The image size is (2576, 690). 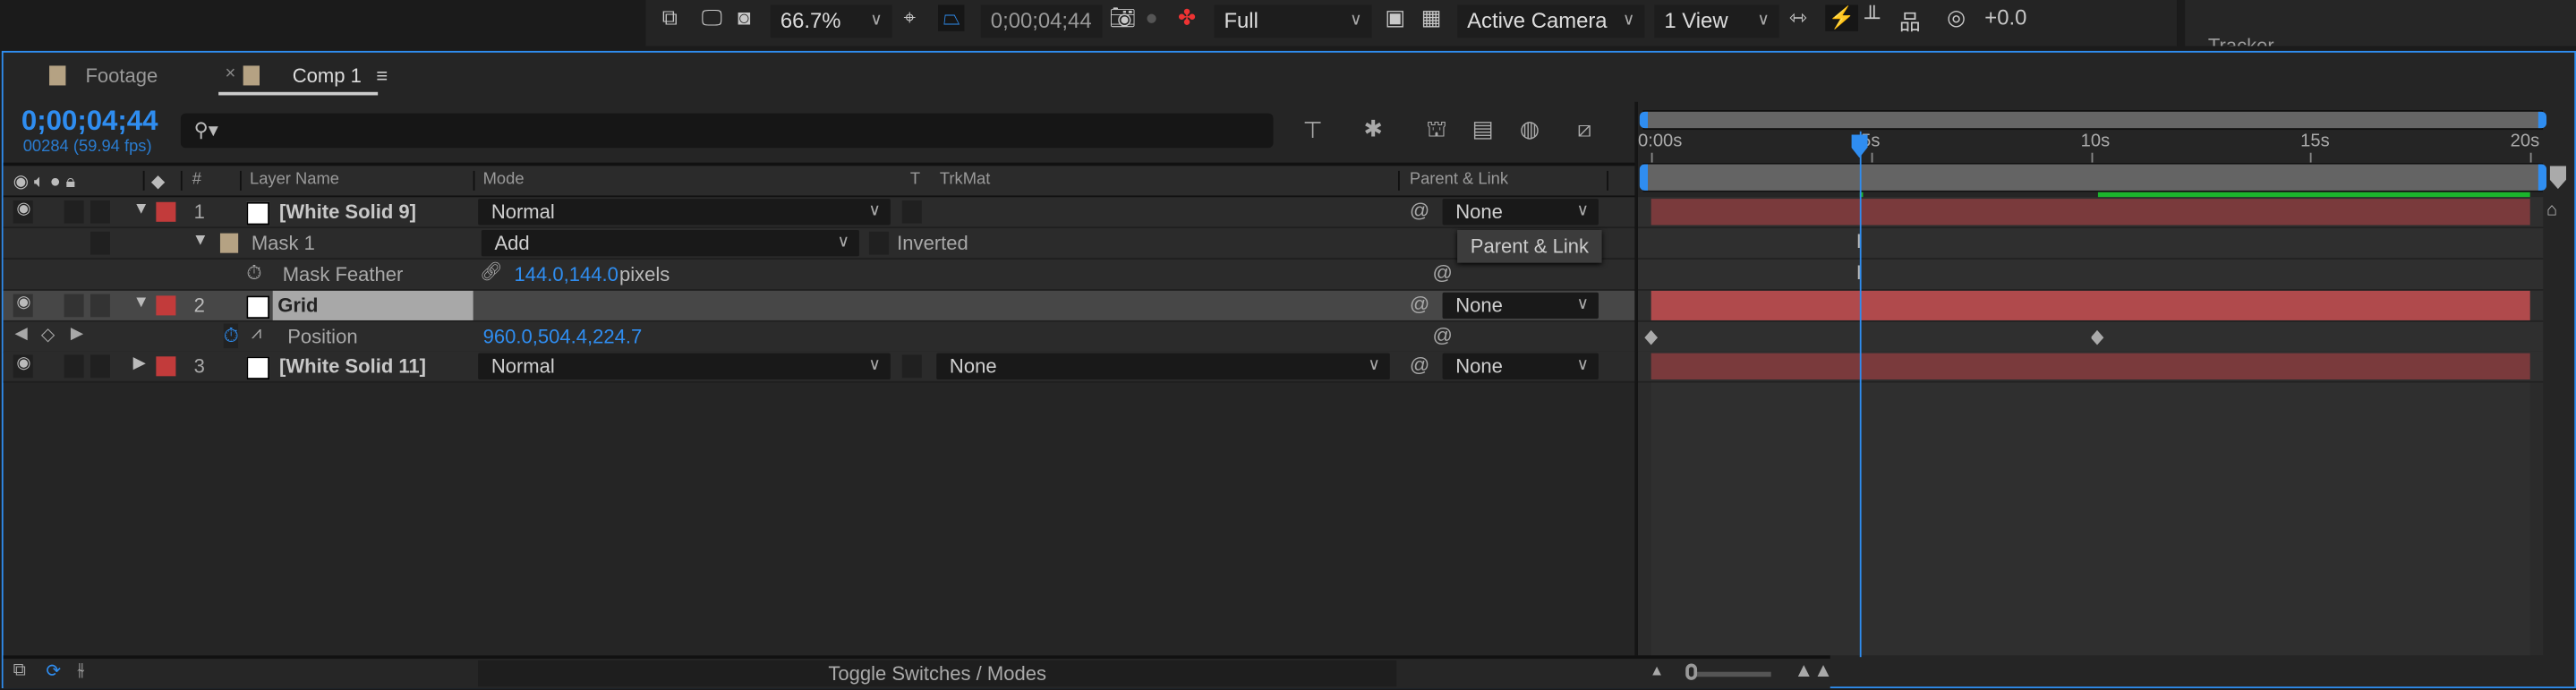 What do you see at coordinates (1436, 130) in the screenshot?
I see `shy-layers-icon: ⛫` at bounding box center [1436, 130].